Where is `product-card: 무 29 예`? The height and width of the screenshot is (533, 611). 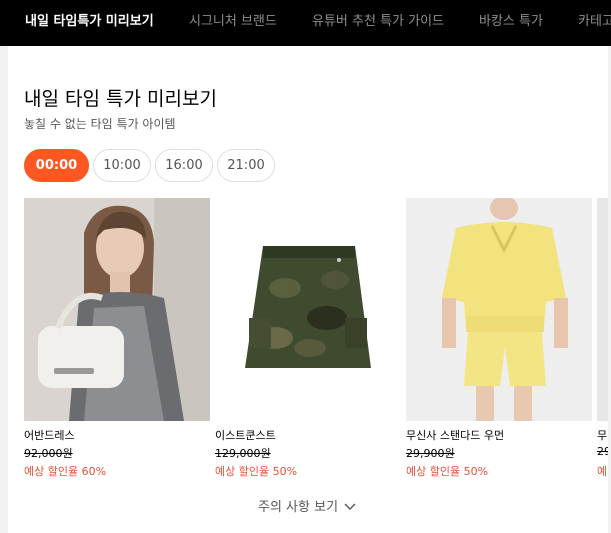
product-card: 무 29 예 is located at coordinates (602, 343).